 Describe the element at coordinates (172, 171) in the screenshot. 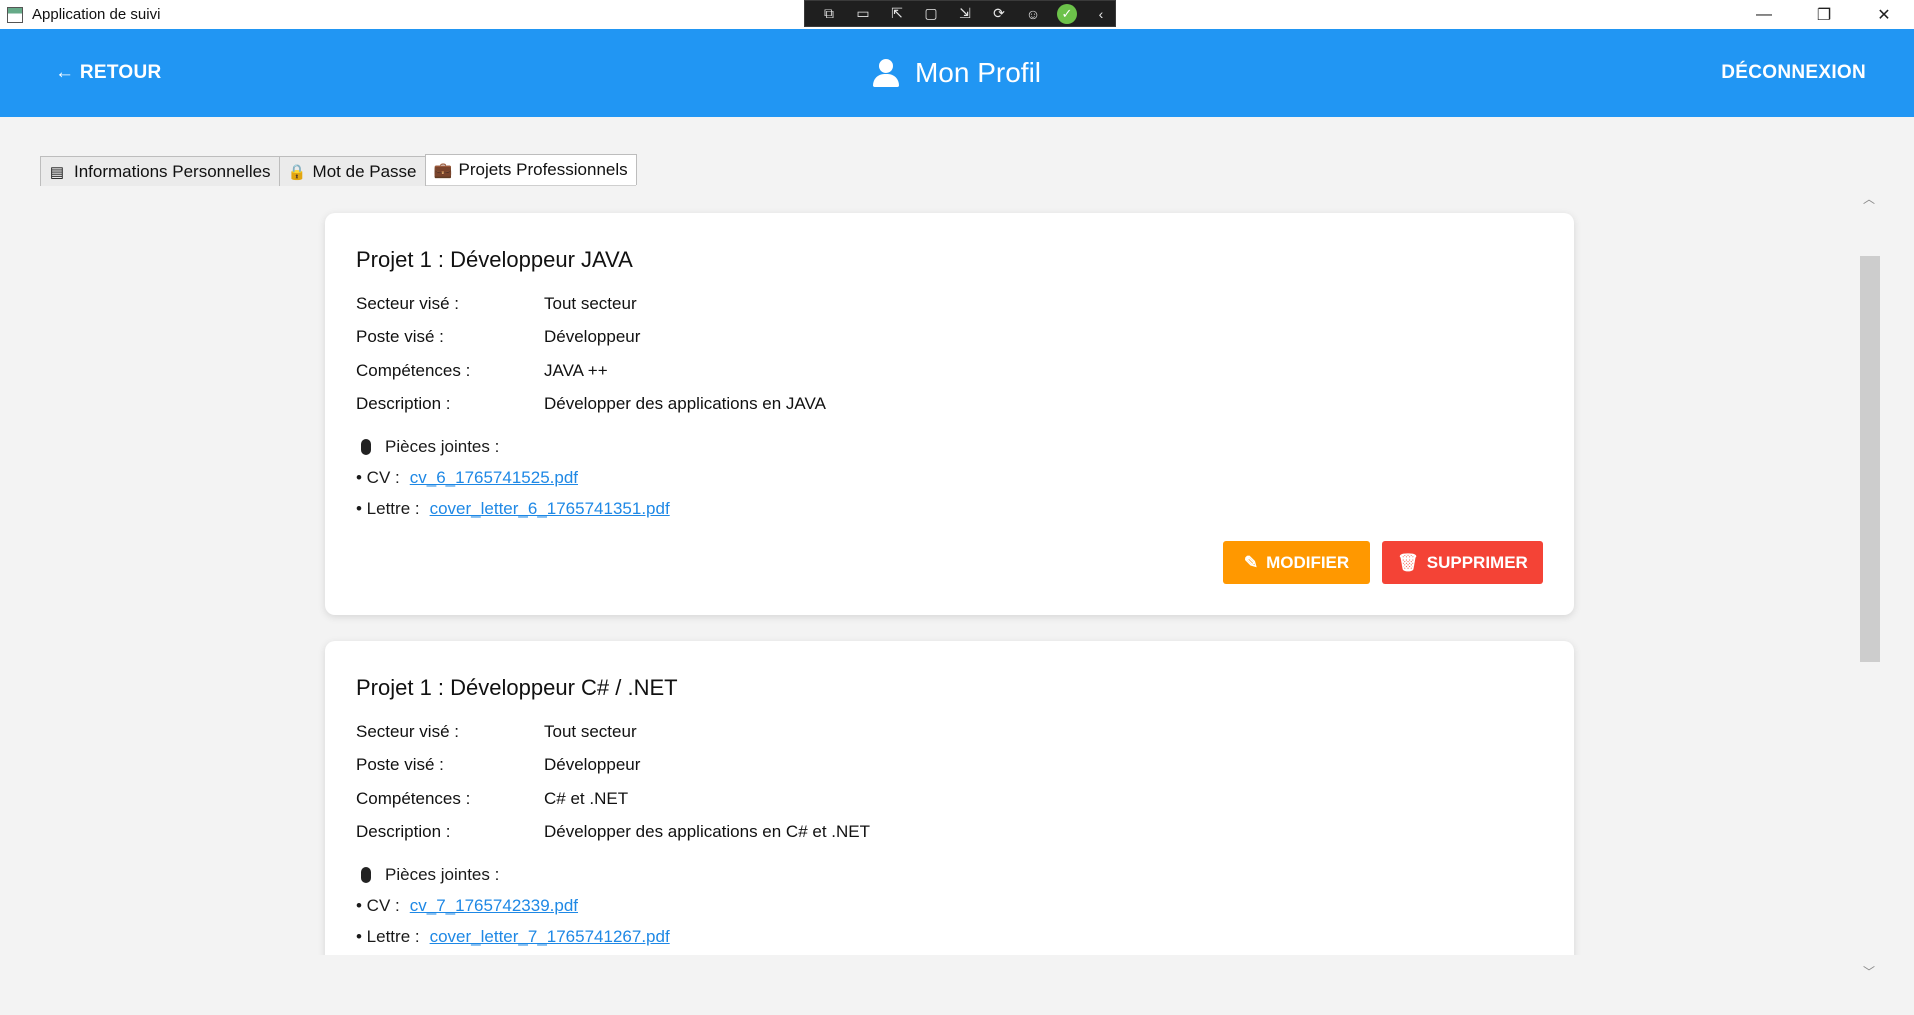

I see `tab-label: Informations Personnelles` at that location.